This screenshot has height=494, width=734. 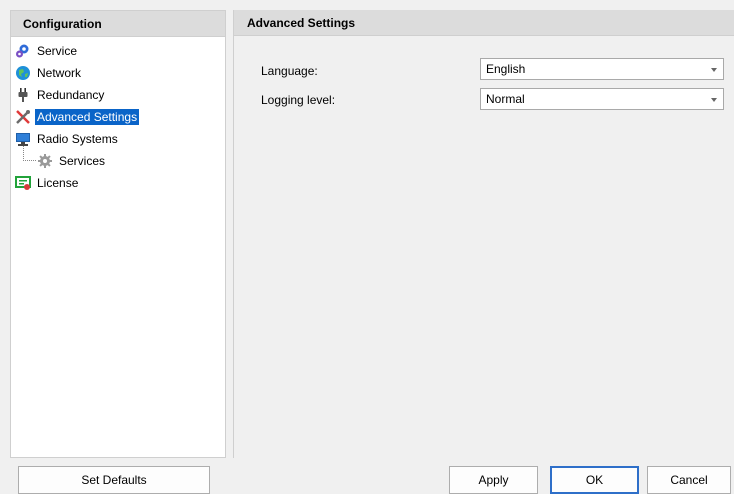 What do you see at coordinates (87, 117) in the screenshot?
I see `tree-item-label: Advanced Settings` at bounding box center [87, 117].